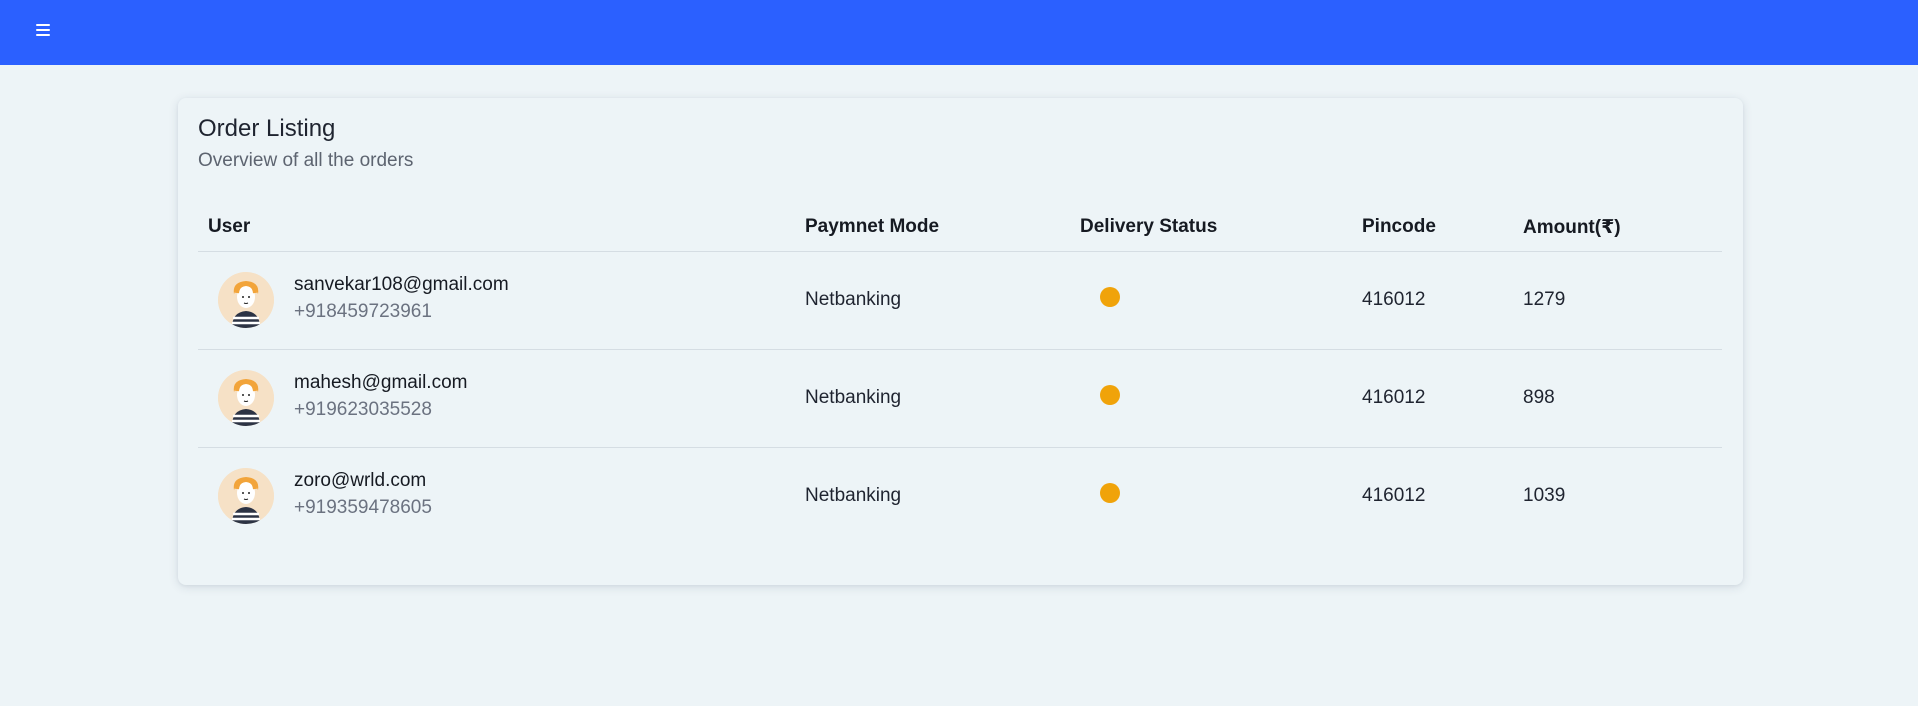 This screenshot has width=1918, height=706. I want to click on user-email: zoro@wrld.com, so click(360, 480).